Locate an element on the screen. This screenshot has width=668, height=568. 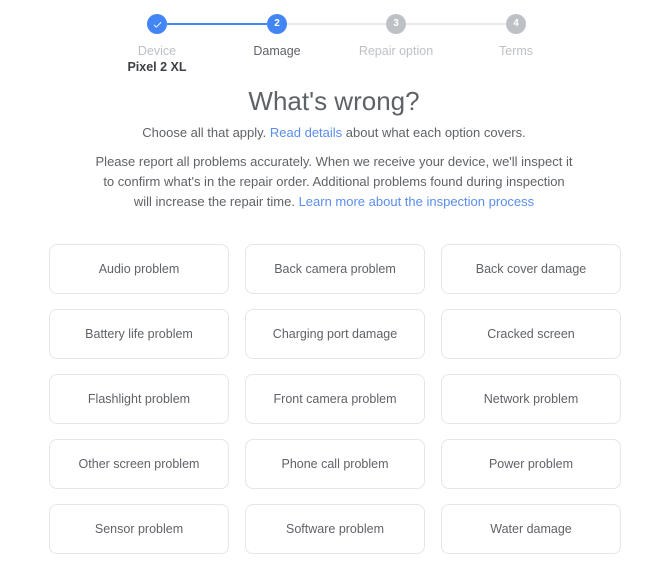
option-card-label: Charging port damage is located at coordinates (335, 334).